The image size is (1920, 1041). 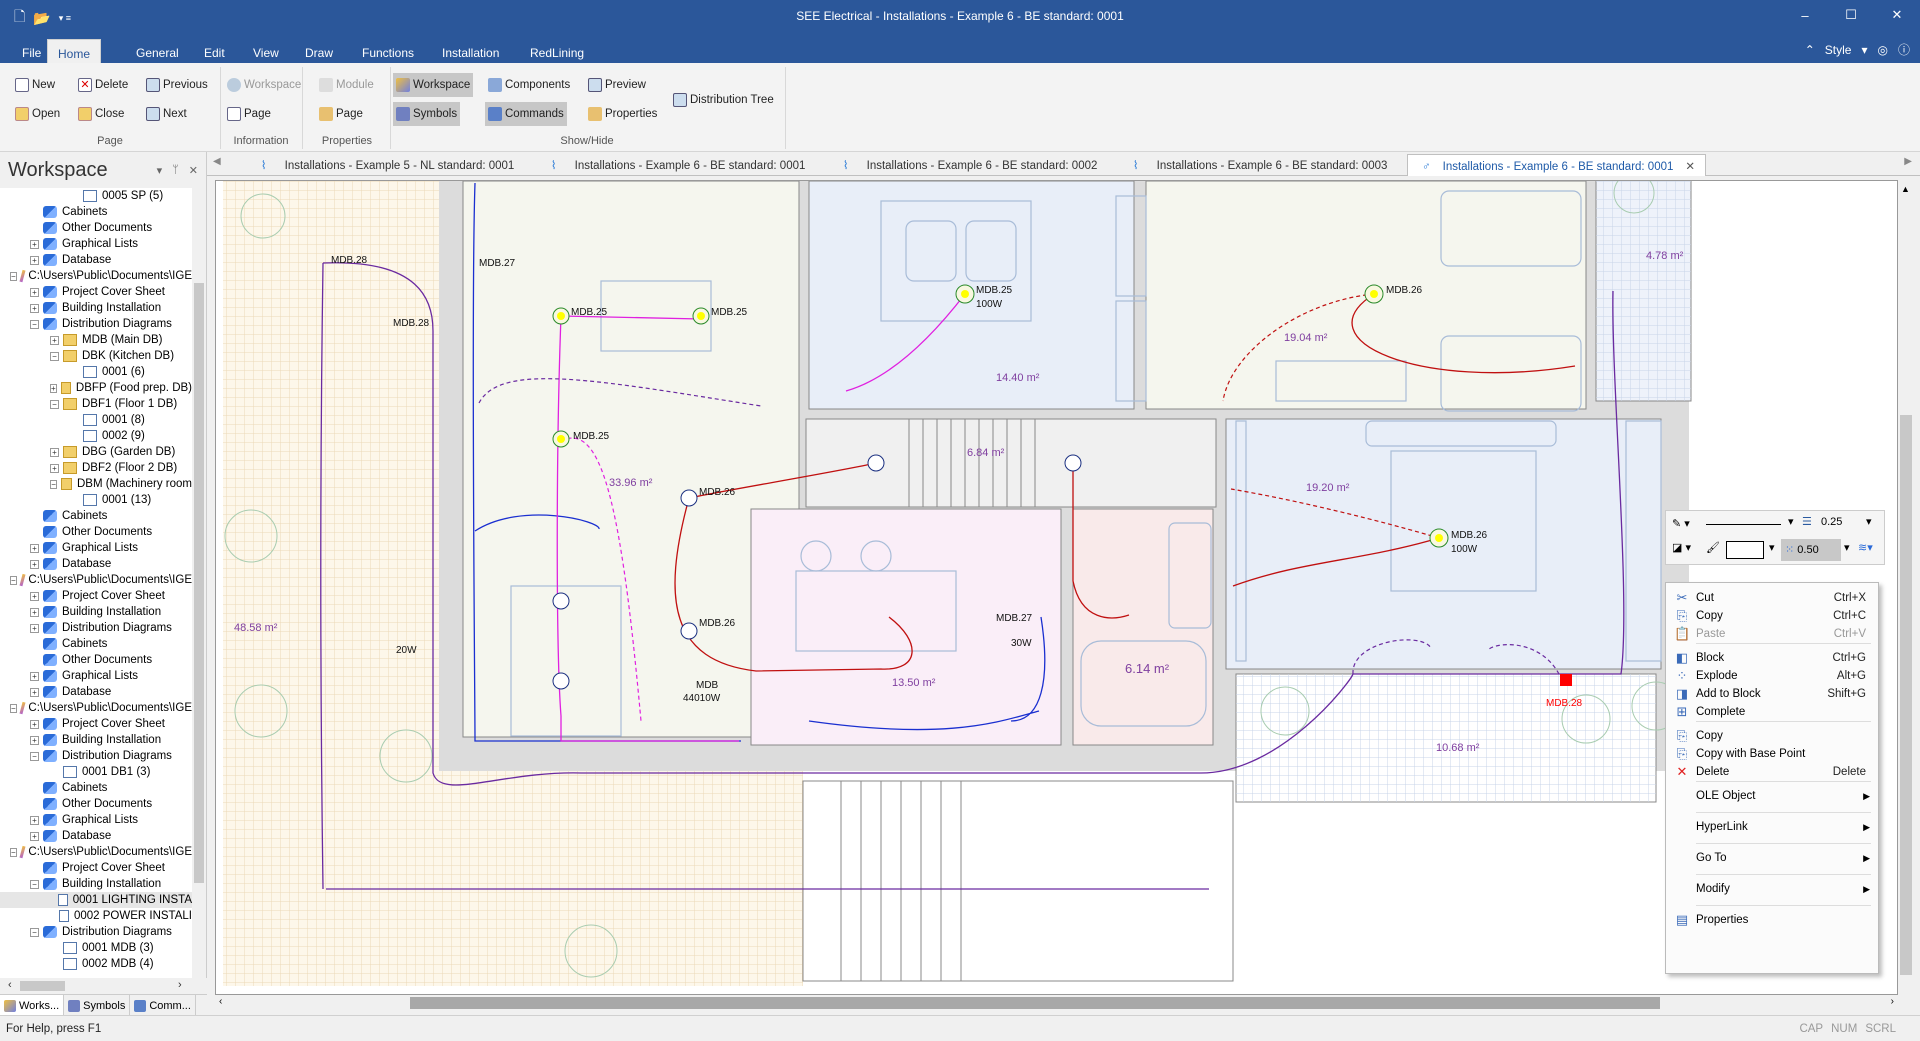 What do you see at coordinates (180, 985) in the screenshot?
I see `scroll-right-icon: ›` at bounding box center [180, 985].